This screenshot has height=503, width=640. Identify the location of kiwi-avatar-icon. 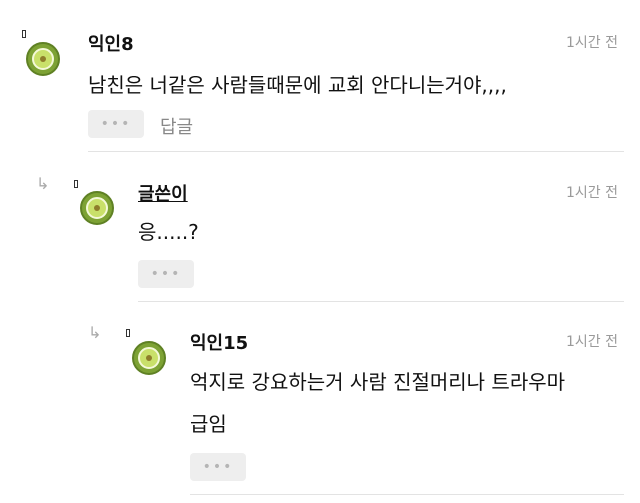
(149, 358).